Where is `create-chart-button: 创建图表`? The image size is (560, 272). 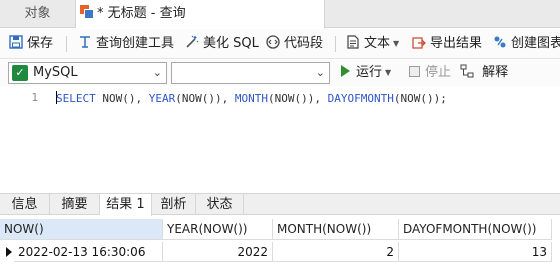
create-chart-button: 创建图表 is located at coordinates (526, 44).